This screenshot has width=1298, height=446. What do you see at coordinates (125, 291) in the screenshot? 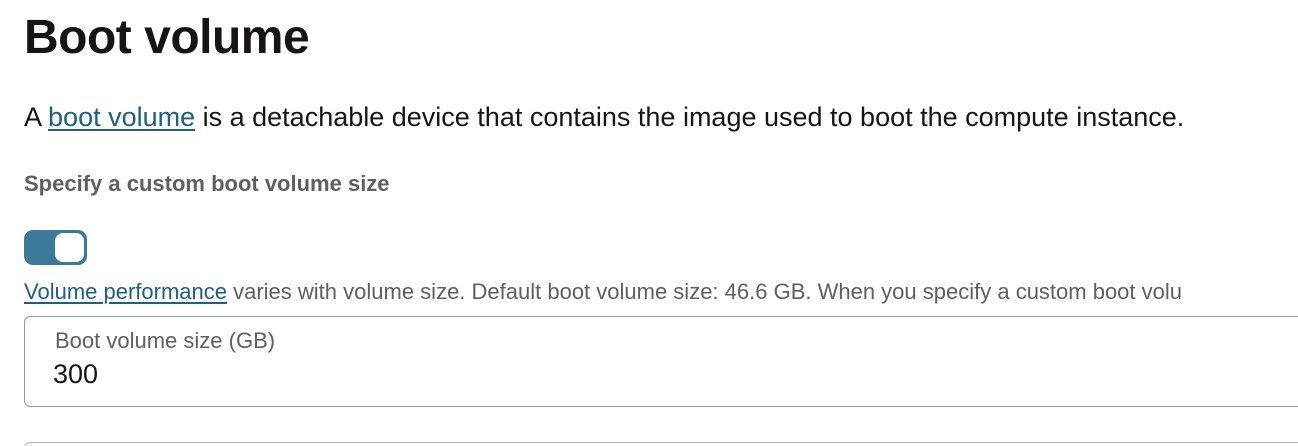
I see `volume-performance-link: Volume performance` at bounding box center [125, 291].